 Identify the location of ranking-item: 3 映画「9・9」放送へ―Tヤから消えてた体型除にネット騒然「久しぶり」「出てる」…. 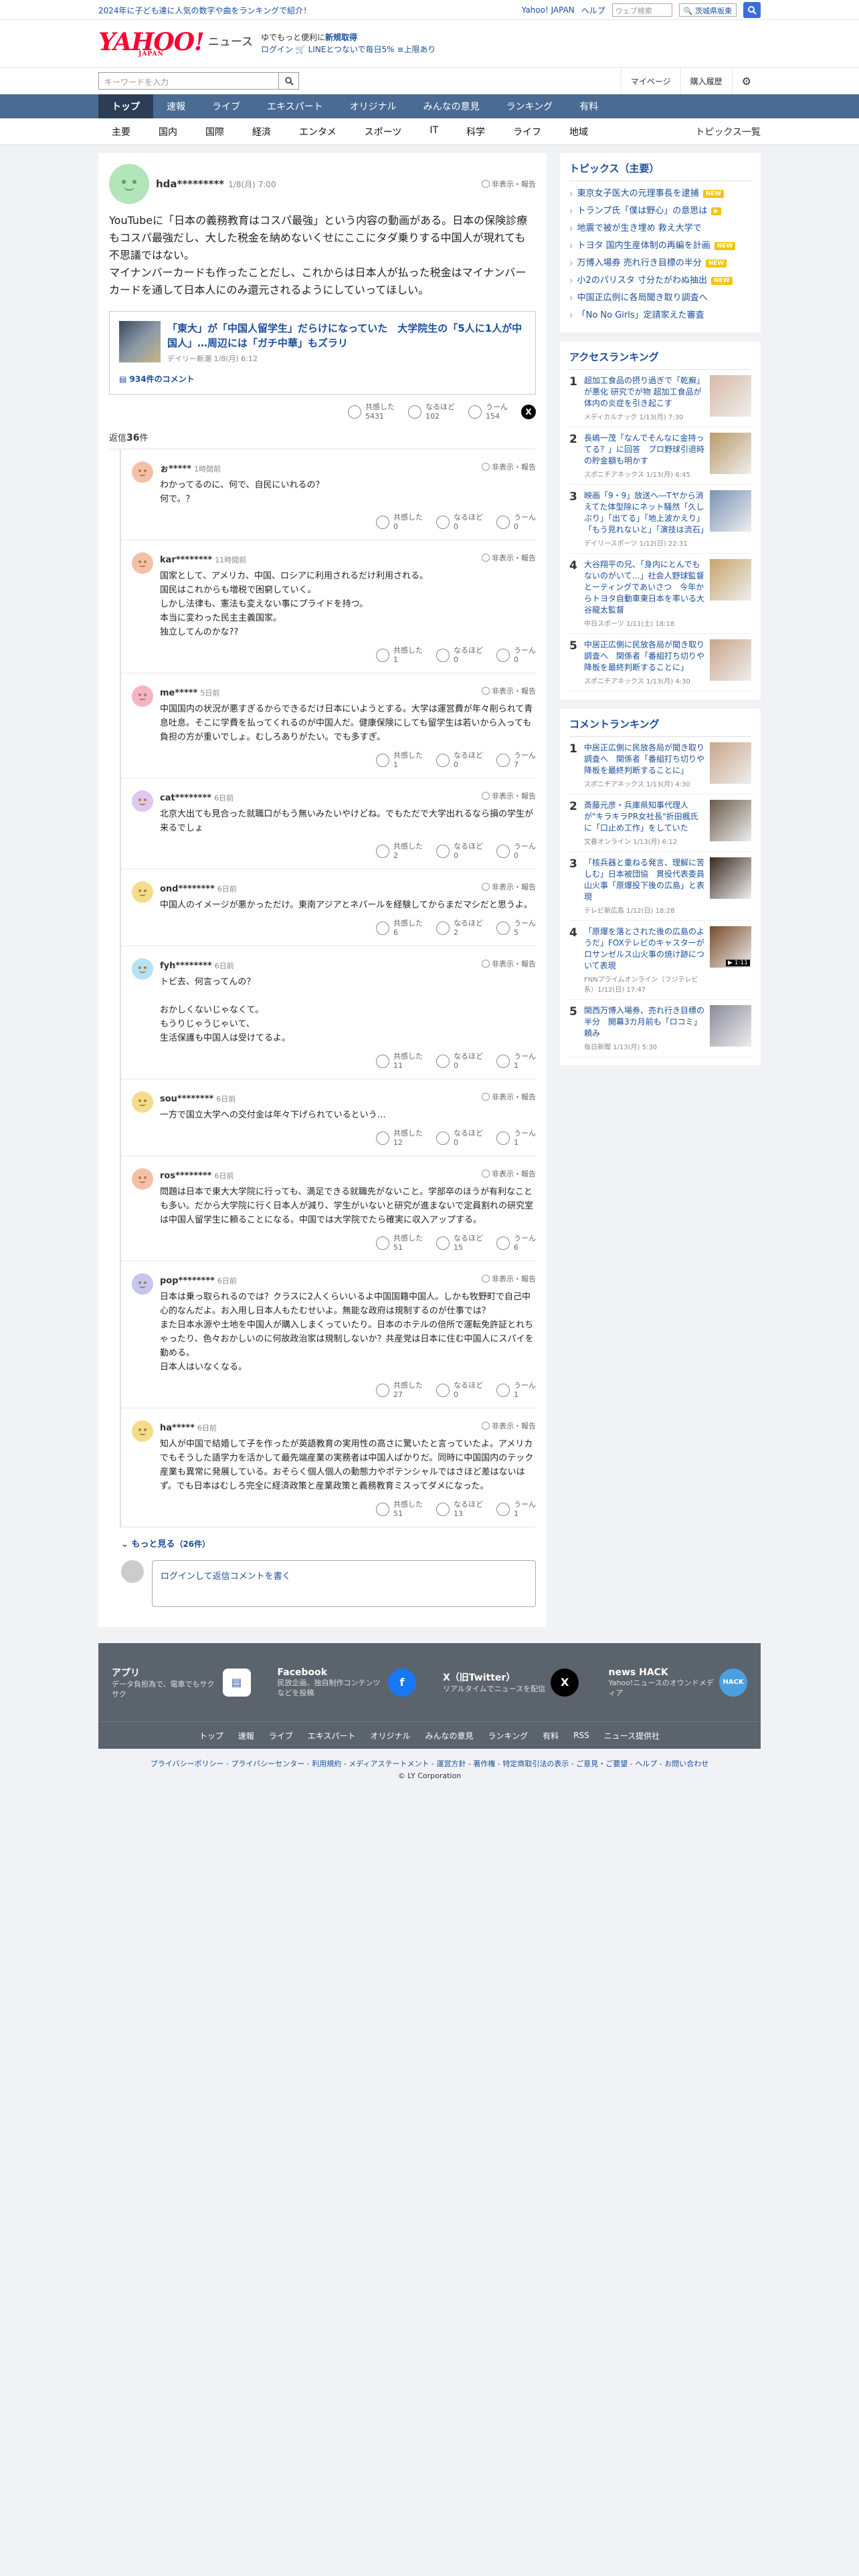
(660, 519).